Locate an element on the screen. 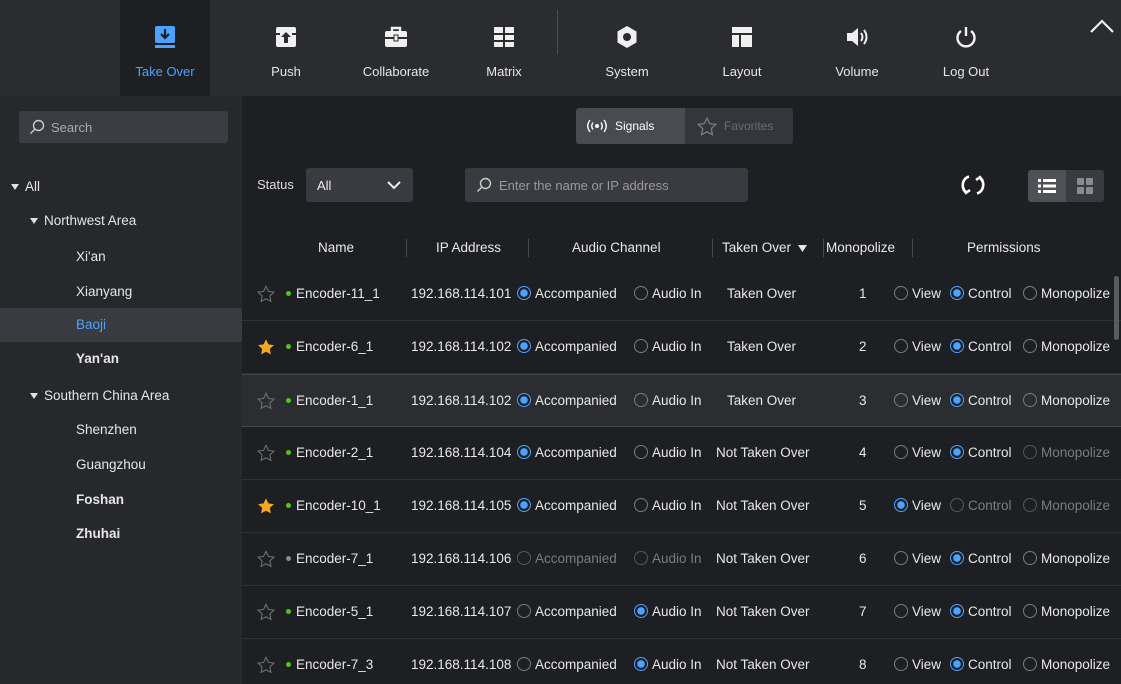 The image size is (1121, 684). column-permissions: Permissions is located at coordinates (1004, 248).